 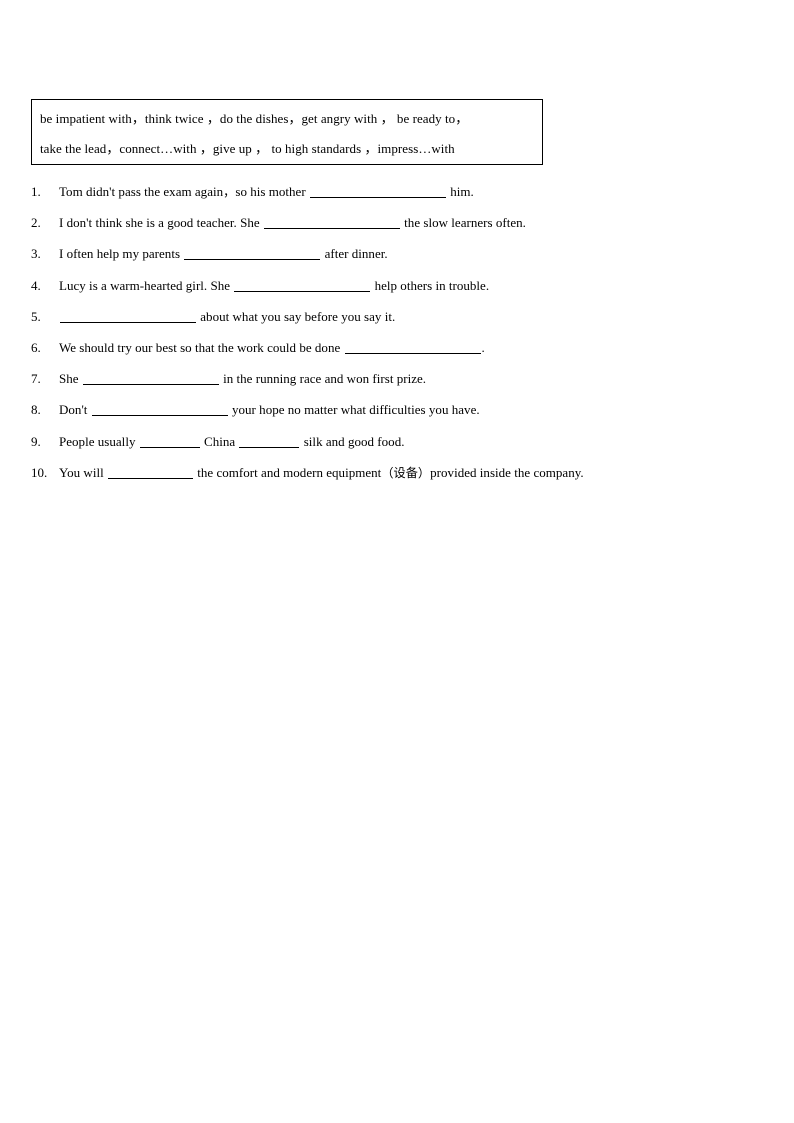 I want to click on question-text: I don't think she is a good teacher. She, so click(x=161, y=223).